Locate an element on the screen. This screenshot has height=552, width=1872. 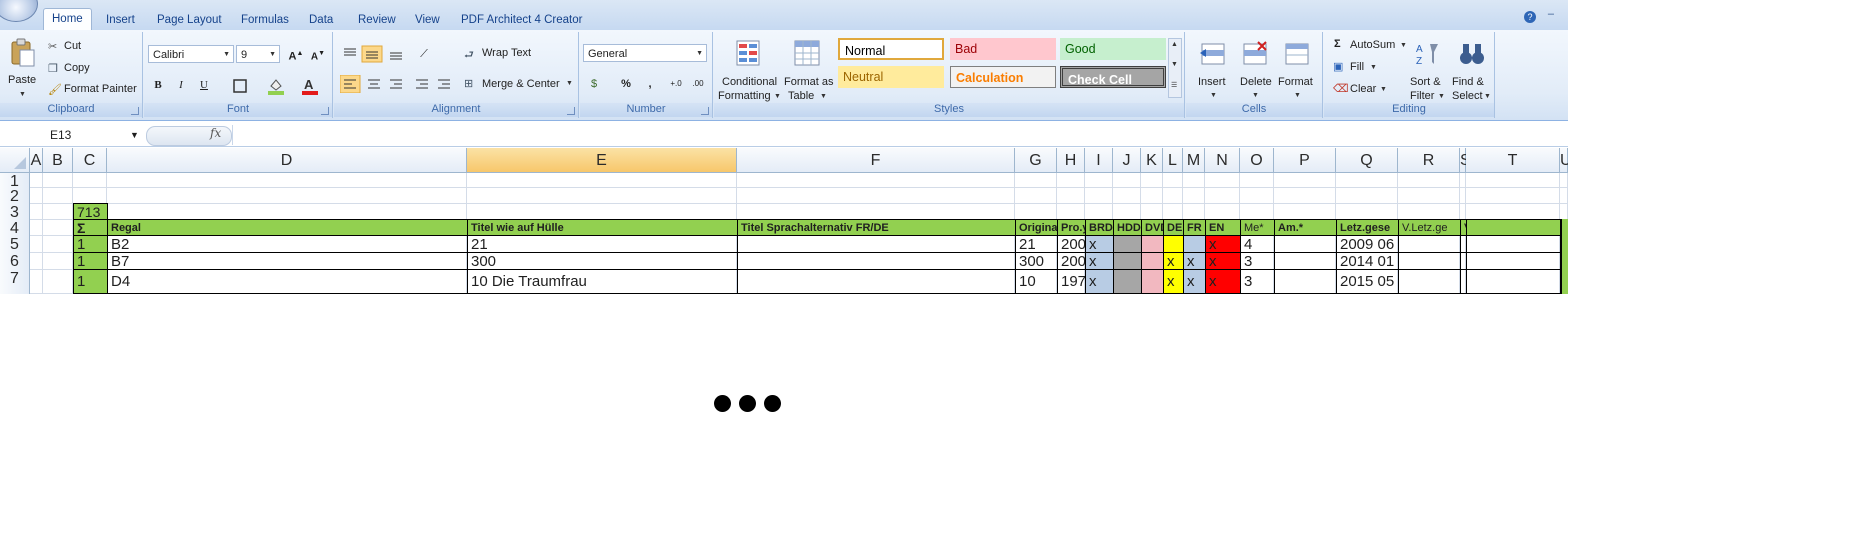
tab-insert: Insert is located at coordinates (120, 20).